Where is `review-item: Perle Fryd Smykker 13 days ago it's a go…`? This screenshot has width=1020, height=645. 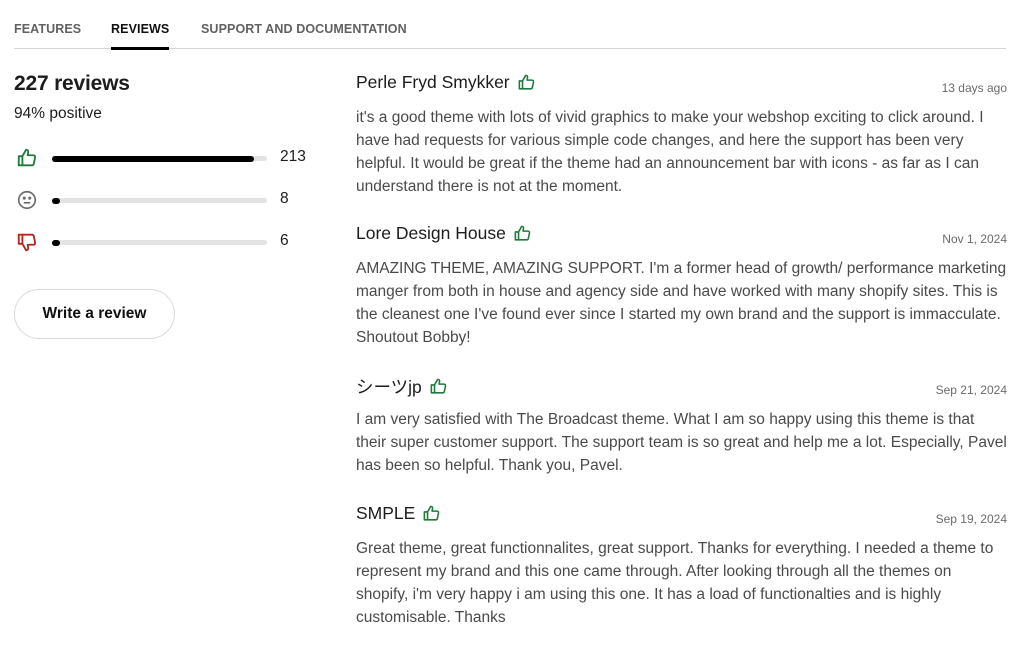 review-item: Perle Fryd Smykker 13 days ago it's a go… is located at coordinates (681, 135).